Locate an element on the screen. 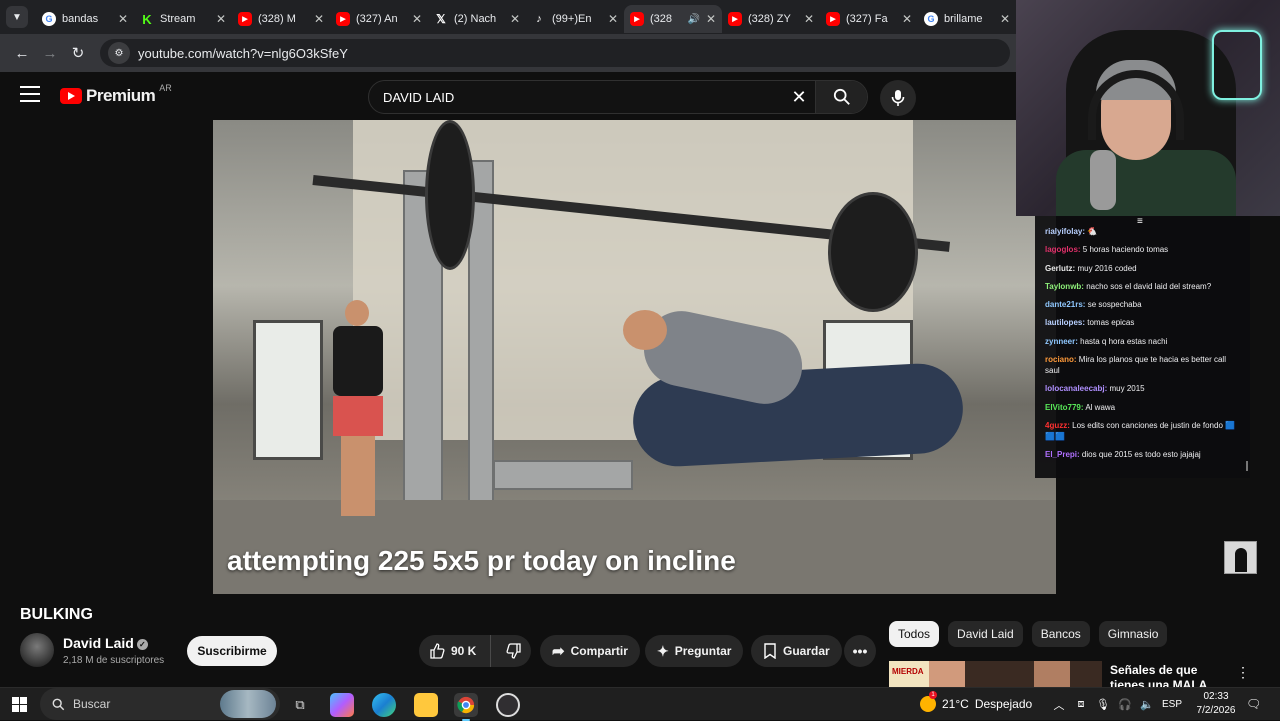  chip-gimnasio: Gimnasio is located at coordinates (1133, 634).